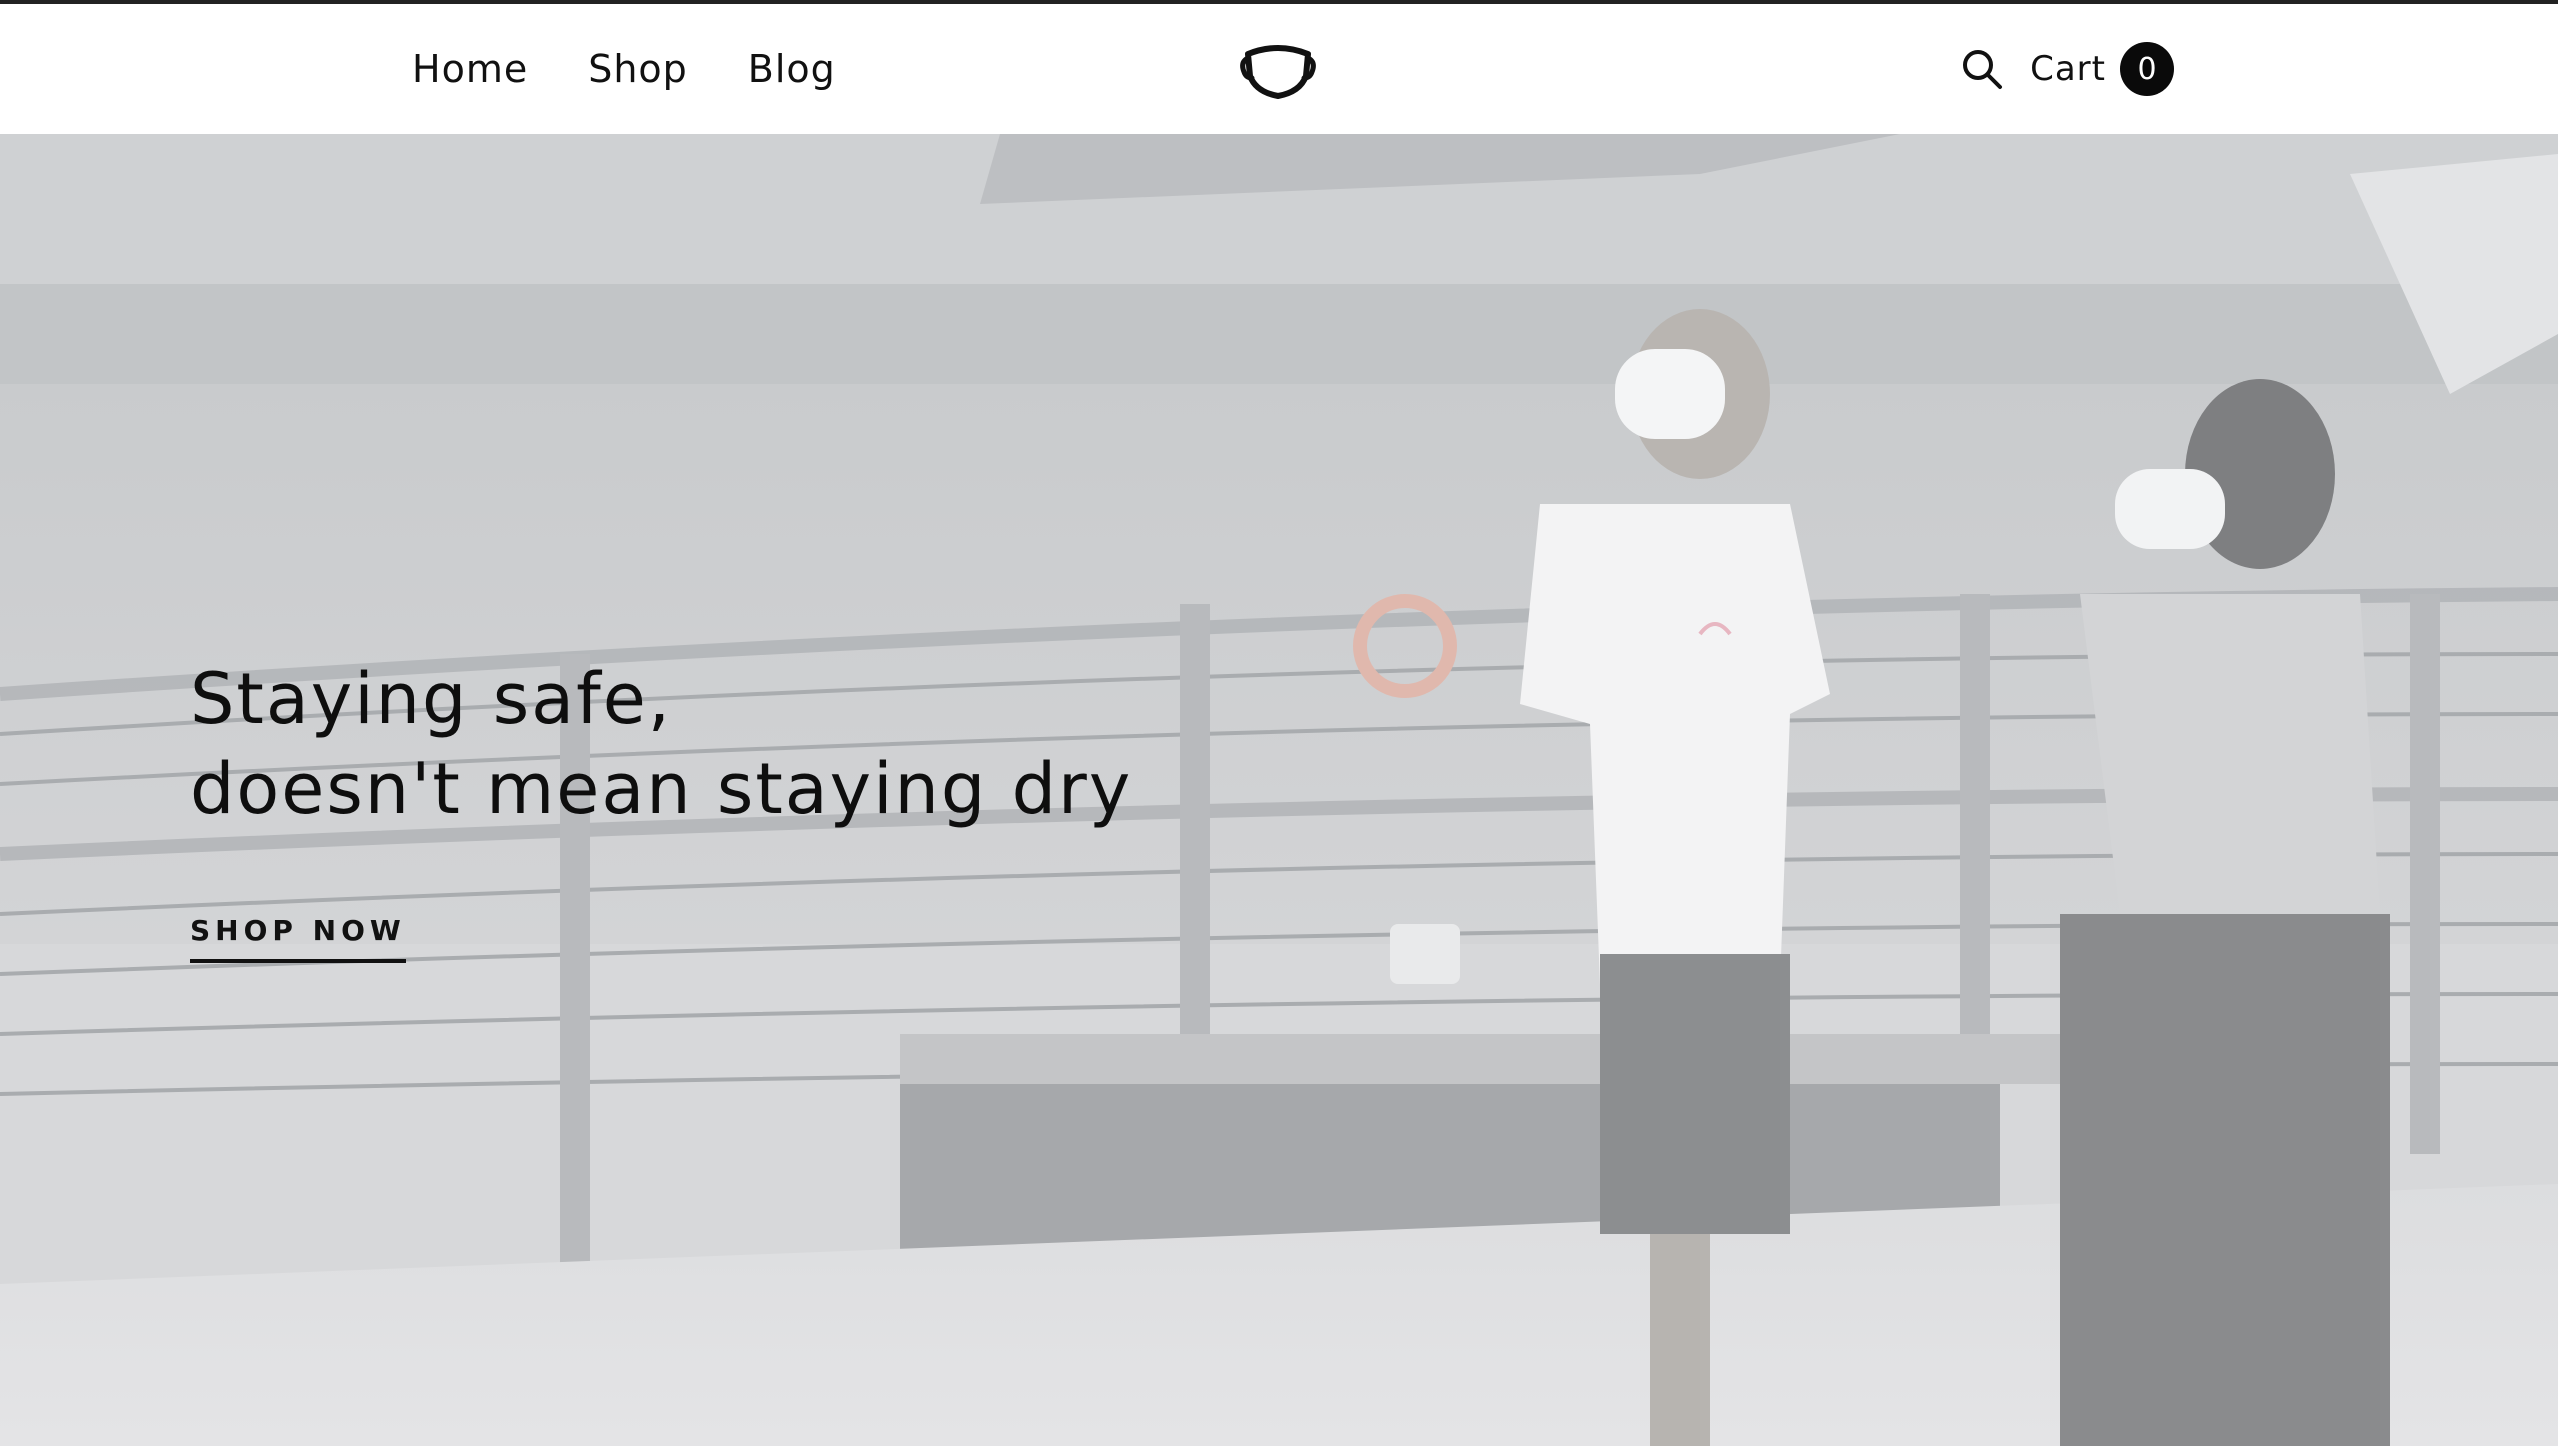  I want to click on header-tools: Cart 0, so click(2067, 69).